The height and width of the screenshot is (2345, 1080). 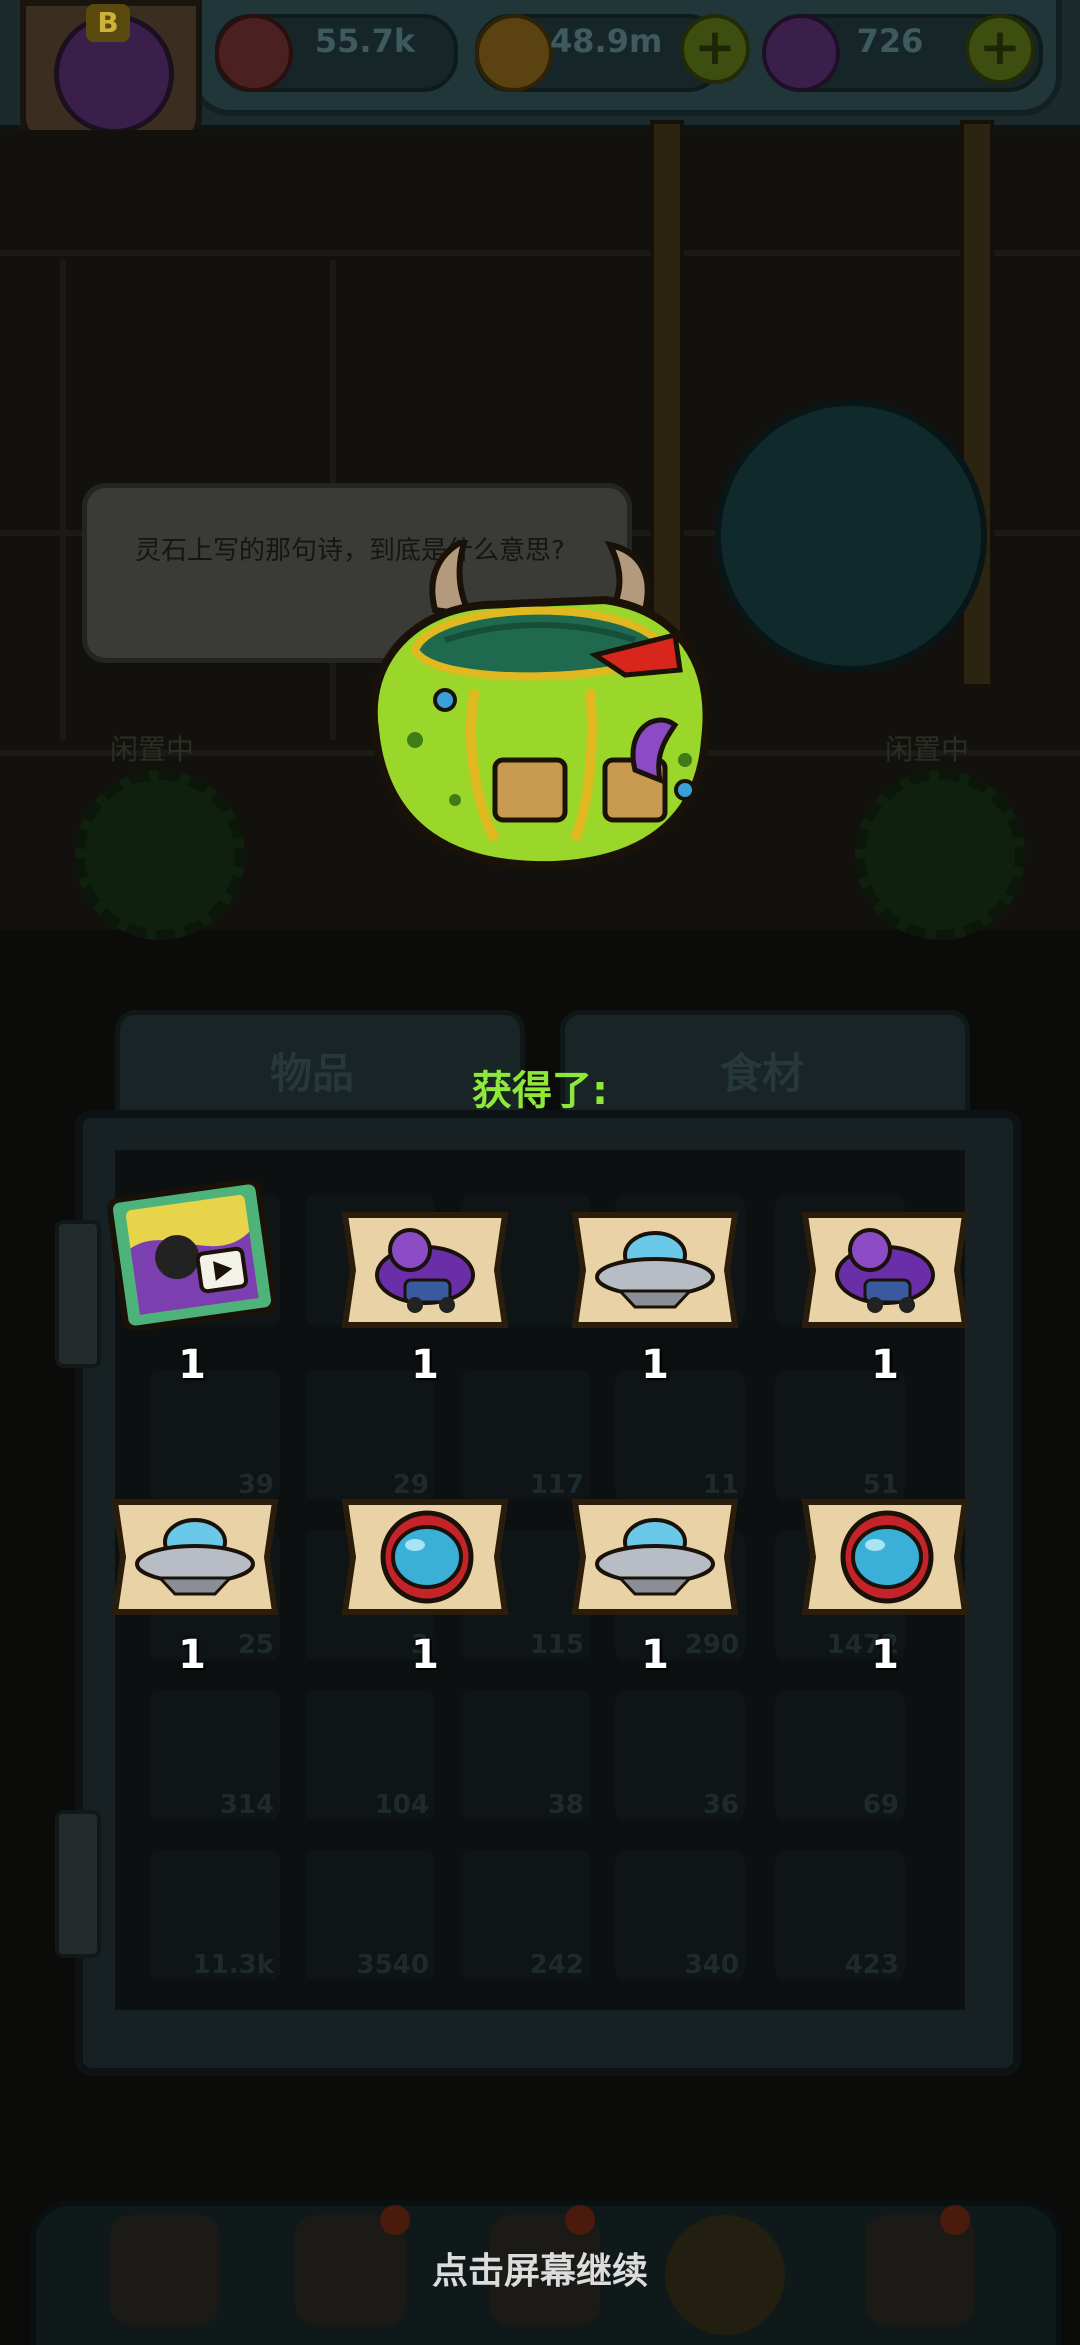 What do you see at coordinates (539, 2271) in the screenshot?
I see `tap-to-continue-hint: 点击屏幕继续` at bounding box center [539, 2271].